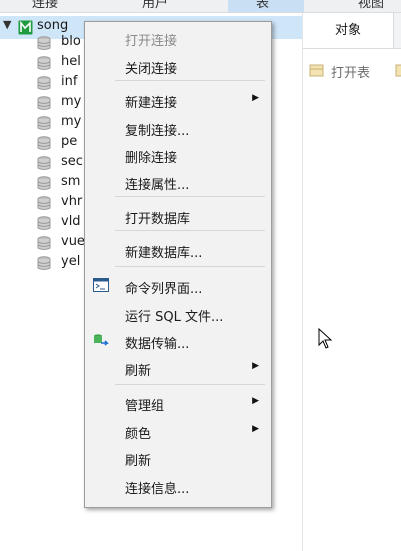 Image resolution: width=401 pixels, height=551 pixels. Describe the element at coordinates (178, 458) in the screenshot. I see `menu-item-refresh: 刷新` at that location.